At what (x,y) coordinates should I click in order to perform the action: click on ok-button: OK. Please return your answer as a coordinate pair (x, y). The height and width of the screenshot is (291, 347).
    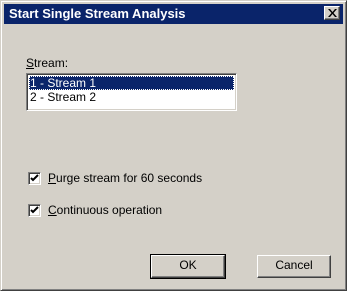
    Looking at the image, I should click on (188, 266).